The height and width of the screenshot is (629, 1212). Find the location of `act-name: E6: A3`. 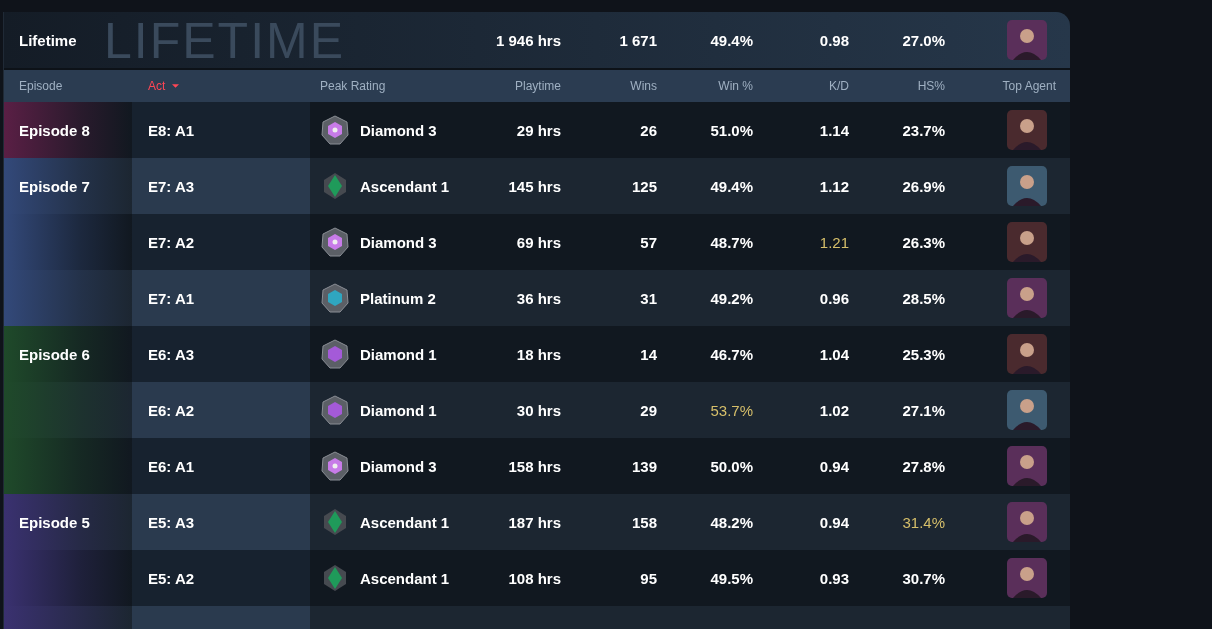

act-name: E6: A3 is located at coordinates (171, 354).